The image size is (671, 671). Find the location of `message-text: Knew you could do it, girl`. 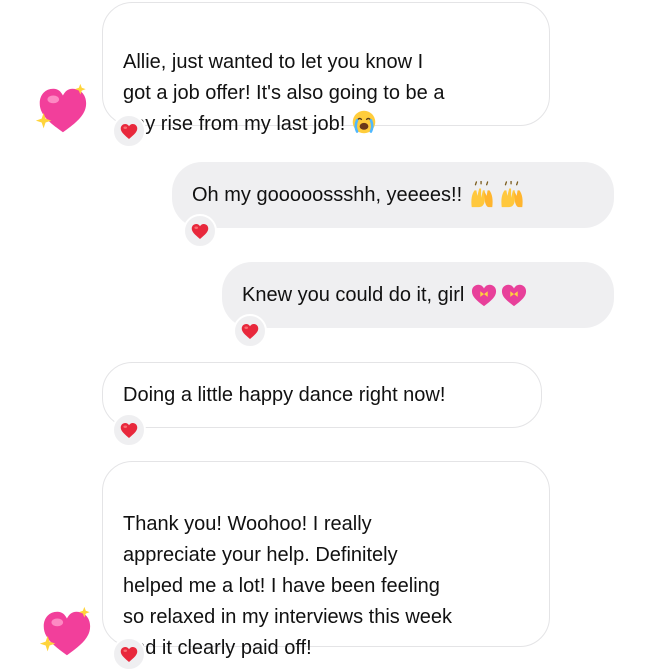

message-text: Knew you could do it, girl is located at coordinates (353, 294).